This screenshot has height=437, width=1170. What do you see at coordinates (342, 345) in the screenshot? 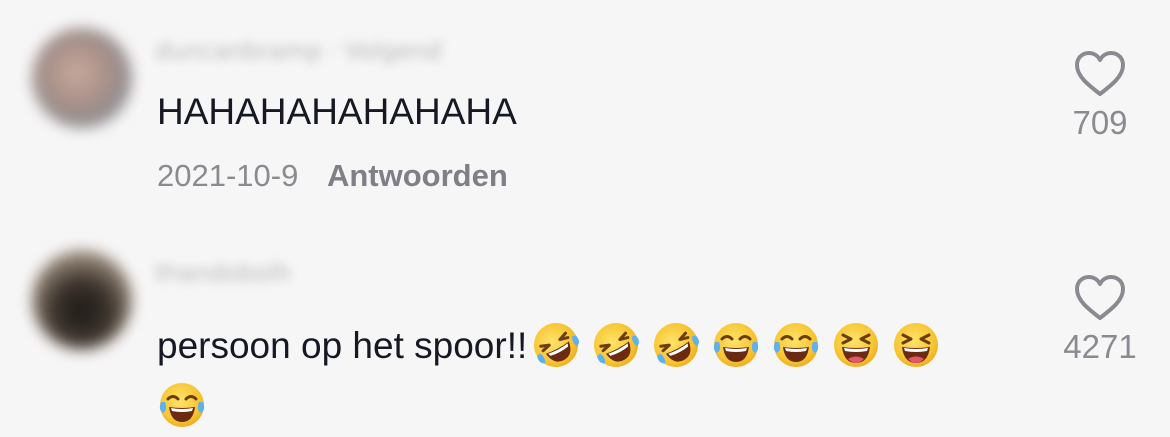
I see `comment-text-body: persoon op het spoor!!` at bounding box center [342, 345].